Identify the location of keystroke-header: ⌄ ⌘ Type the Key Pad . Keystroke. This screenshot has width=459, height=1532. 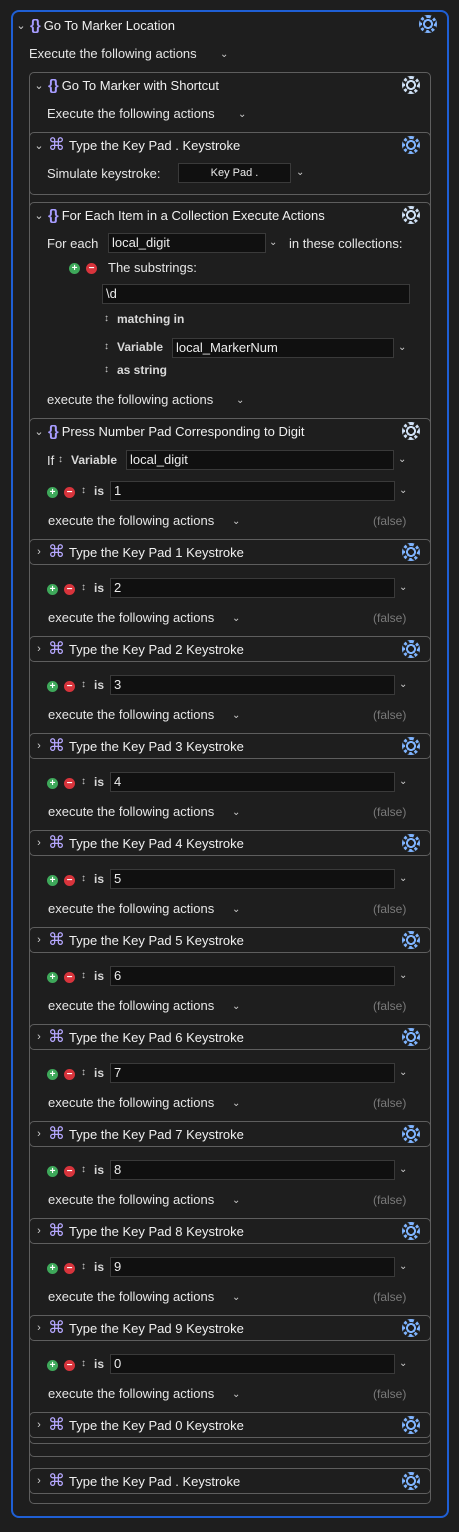
(136, 145).